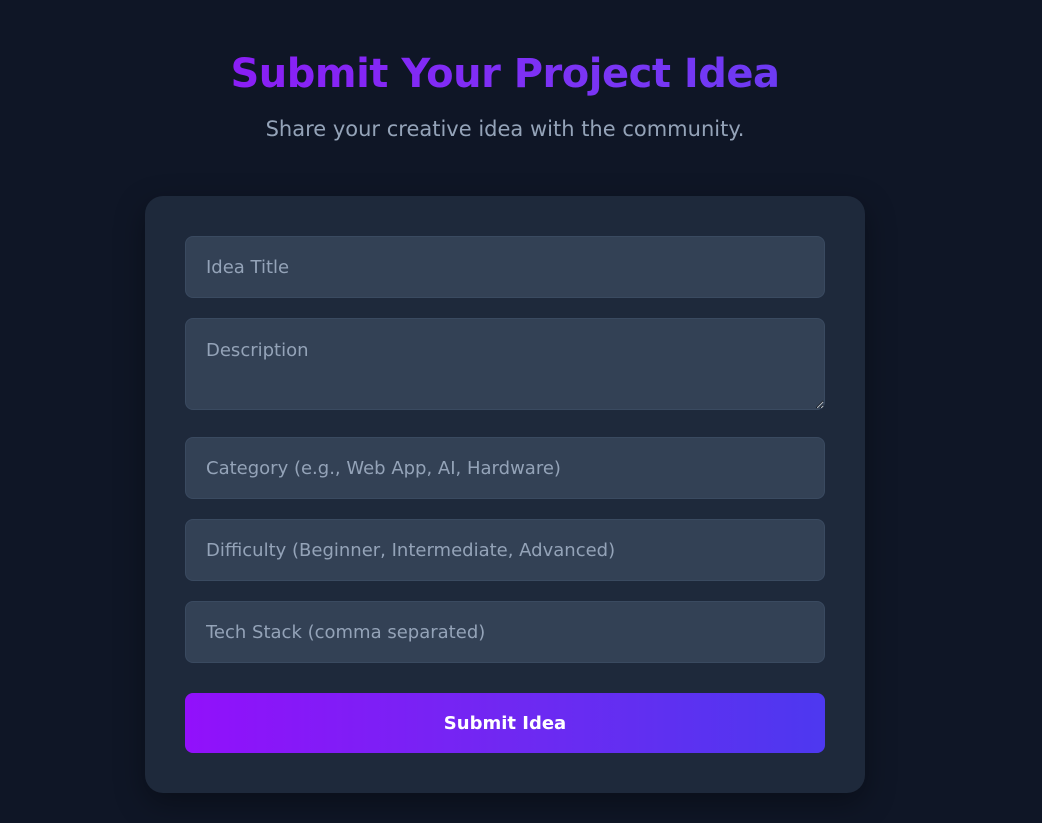 The width and height of the screenshot is (1042, 823). What do you see at coordinates (505, 468) in the screenshot?
I see `category-input` at bounding box center [505, 468].